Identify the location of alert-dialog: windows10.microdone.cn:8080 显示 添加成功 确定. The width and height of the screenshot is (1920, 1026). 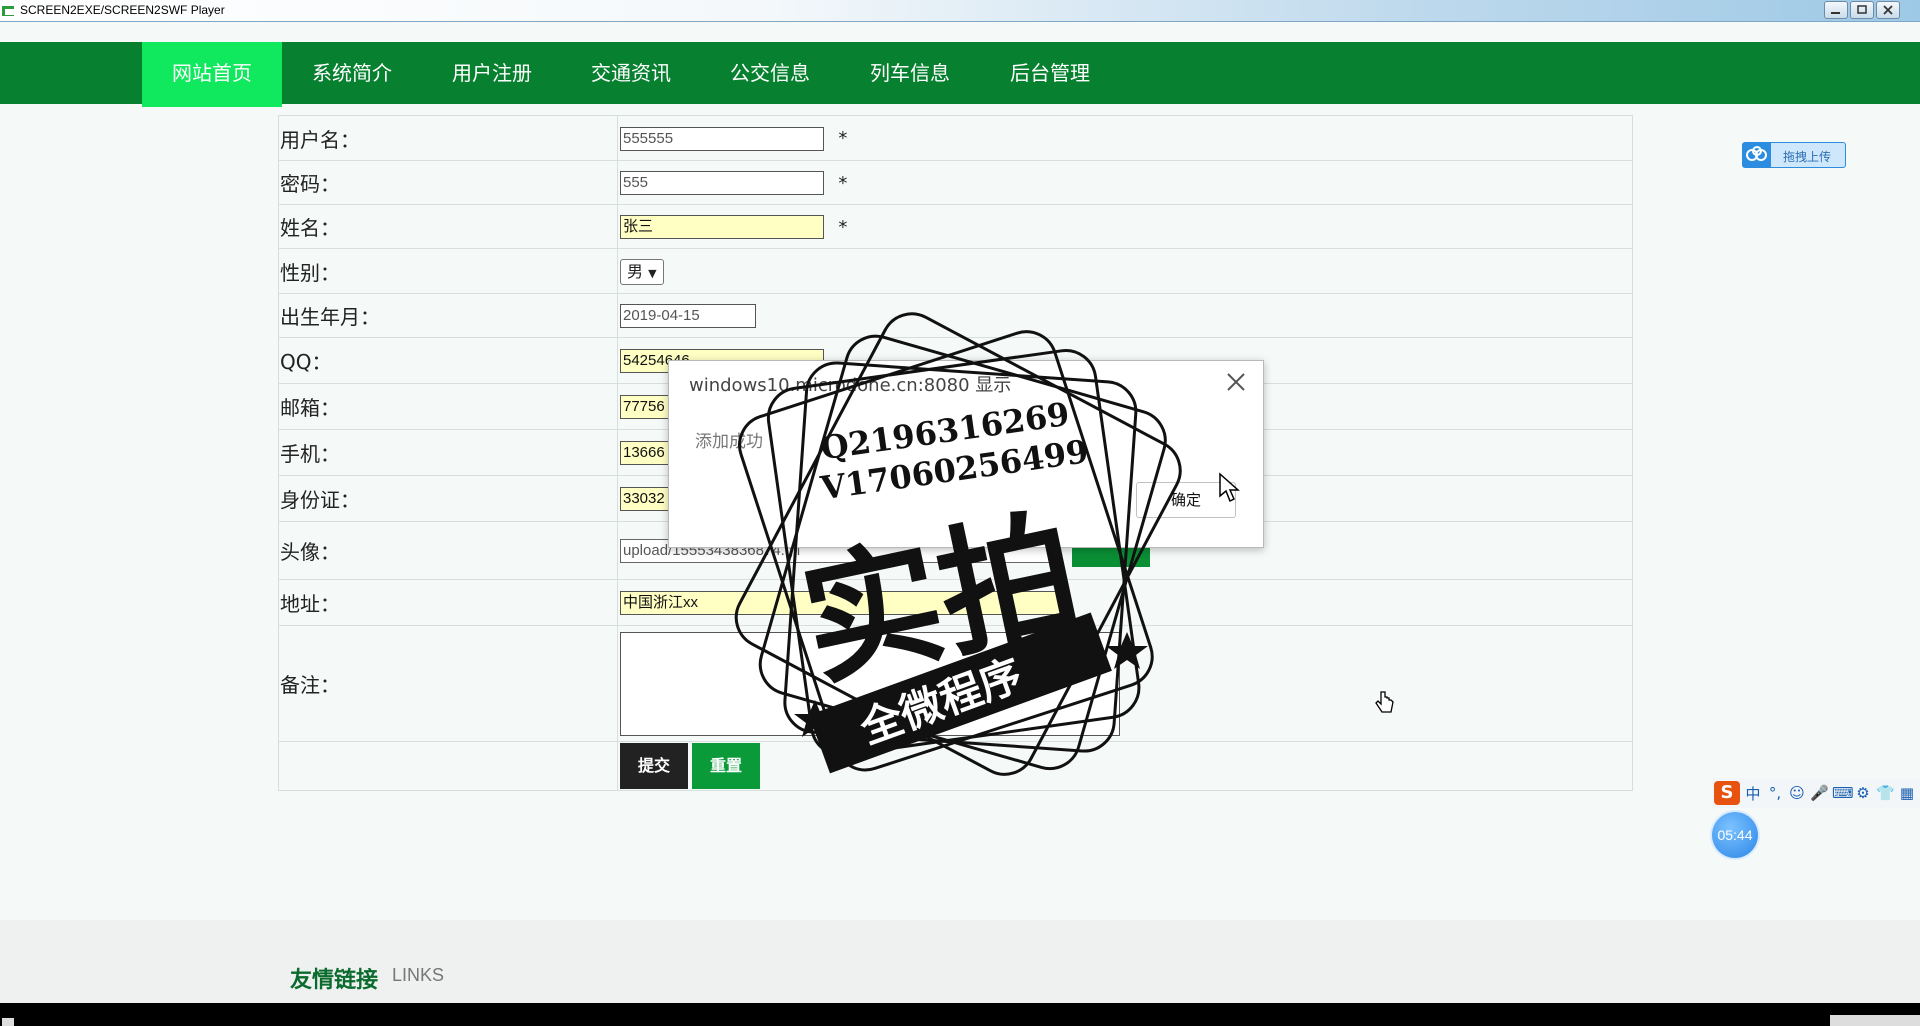
(966, 454).